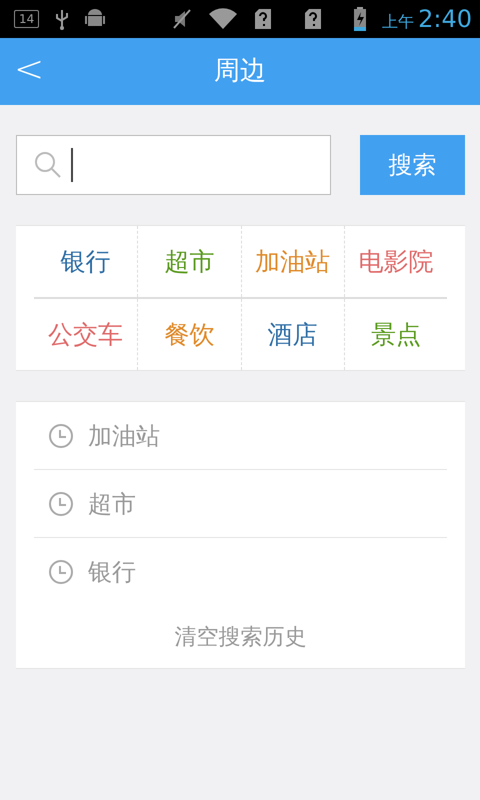  Describe the element at coordinates (117, 436) in the screenshot. I see `history-item: 加油站` at that location.